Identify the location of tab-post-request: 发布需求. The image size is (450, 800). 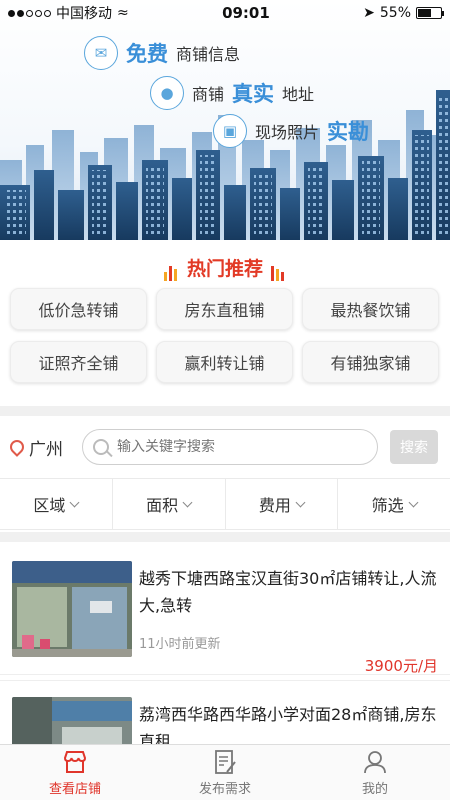
(225, 772).